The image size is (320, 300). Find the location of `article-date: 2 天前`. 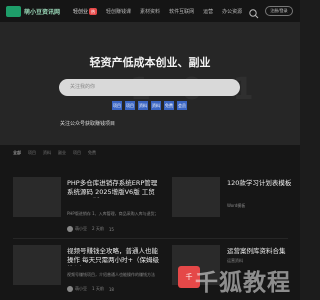

article-date: 2 天前 is located at coordinates (98, 228).